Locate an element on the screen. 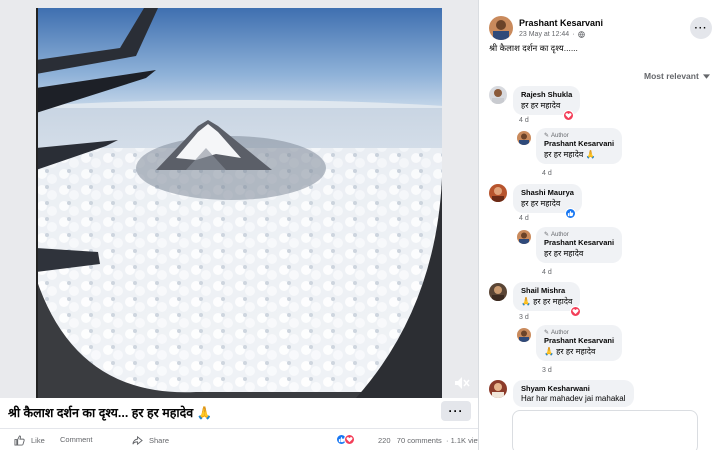 Image resolution: width=720 pixels, height=450 pixels. post-author-name: Prashant Kesarvani is located at coordinates (561, 23).